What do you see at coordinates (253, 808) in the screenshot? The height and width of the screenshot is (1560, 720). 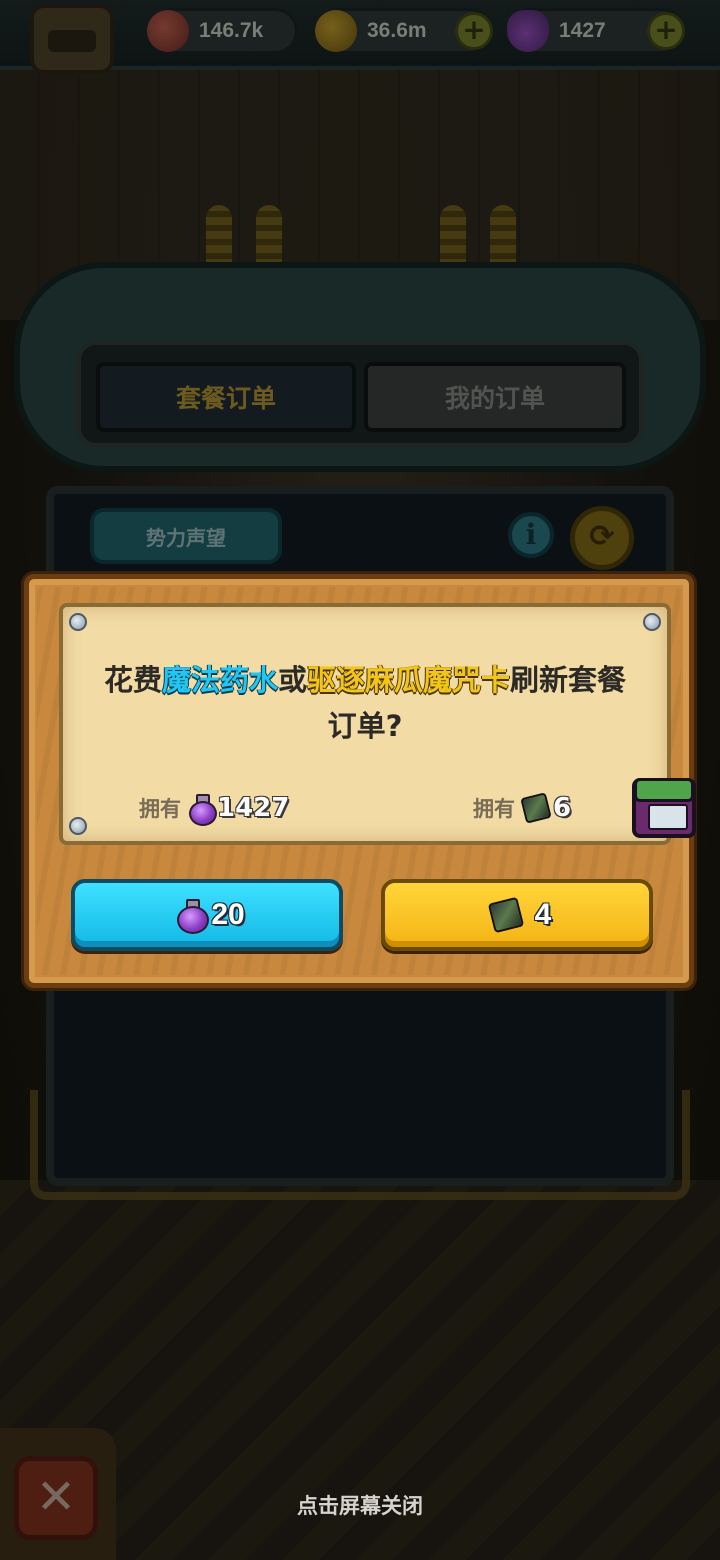 I see `owned-potions-amount: 1427` at bounding box center [253, 808].